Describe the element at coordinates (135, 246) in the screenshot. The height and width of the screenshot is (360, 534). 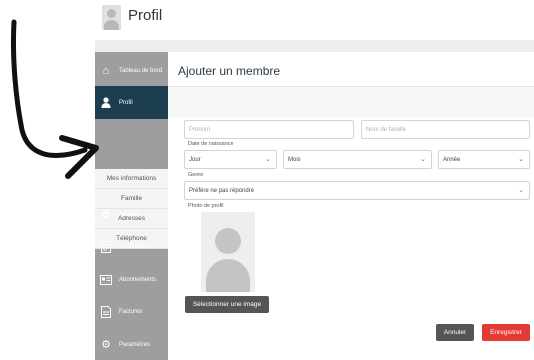
I see `sidebar-item-label: Formulaires` at that location.